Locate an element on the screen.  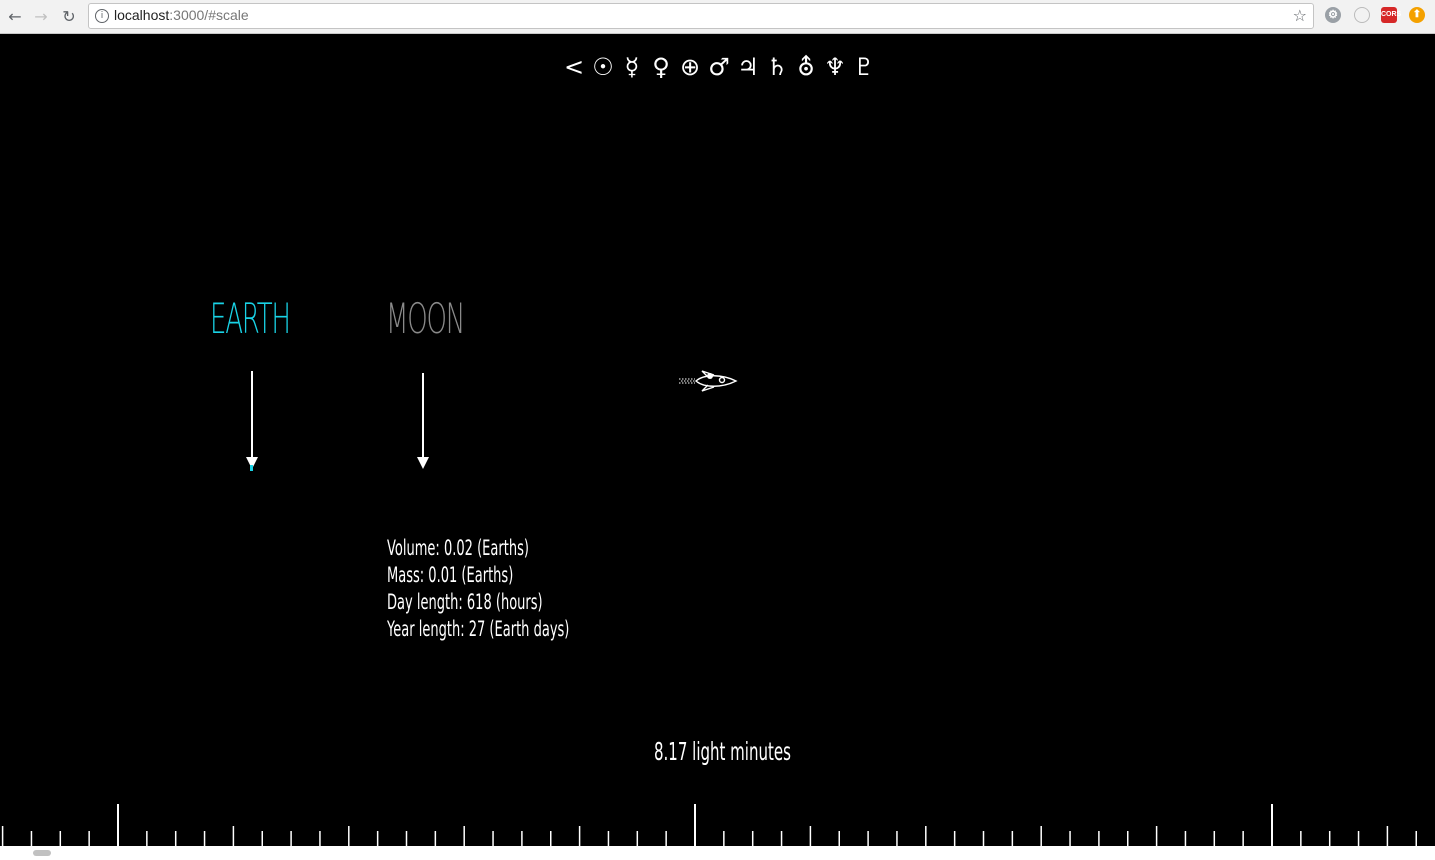
planet-nav: < ☉ ☿ ♀ ⊕ ♂ ♃ ♄ ⛢ ♆ ♇ is located at coordinates (719, 67).